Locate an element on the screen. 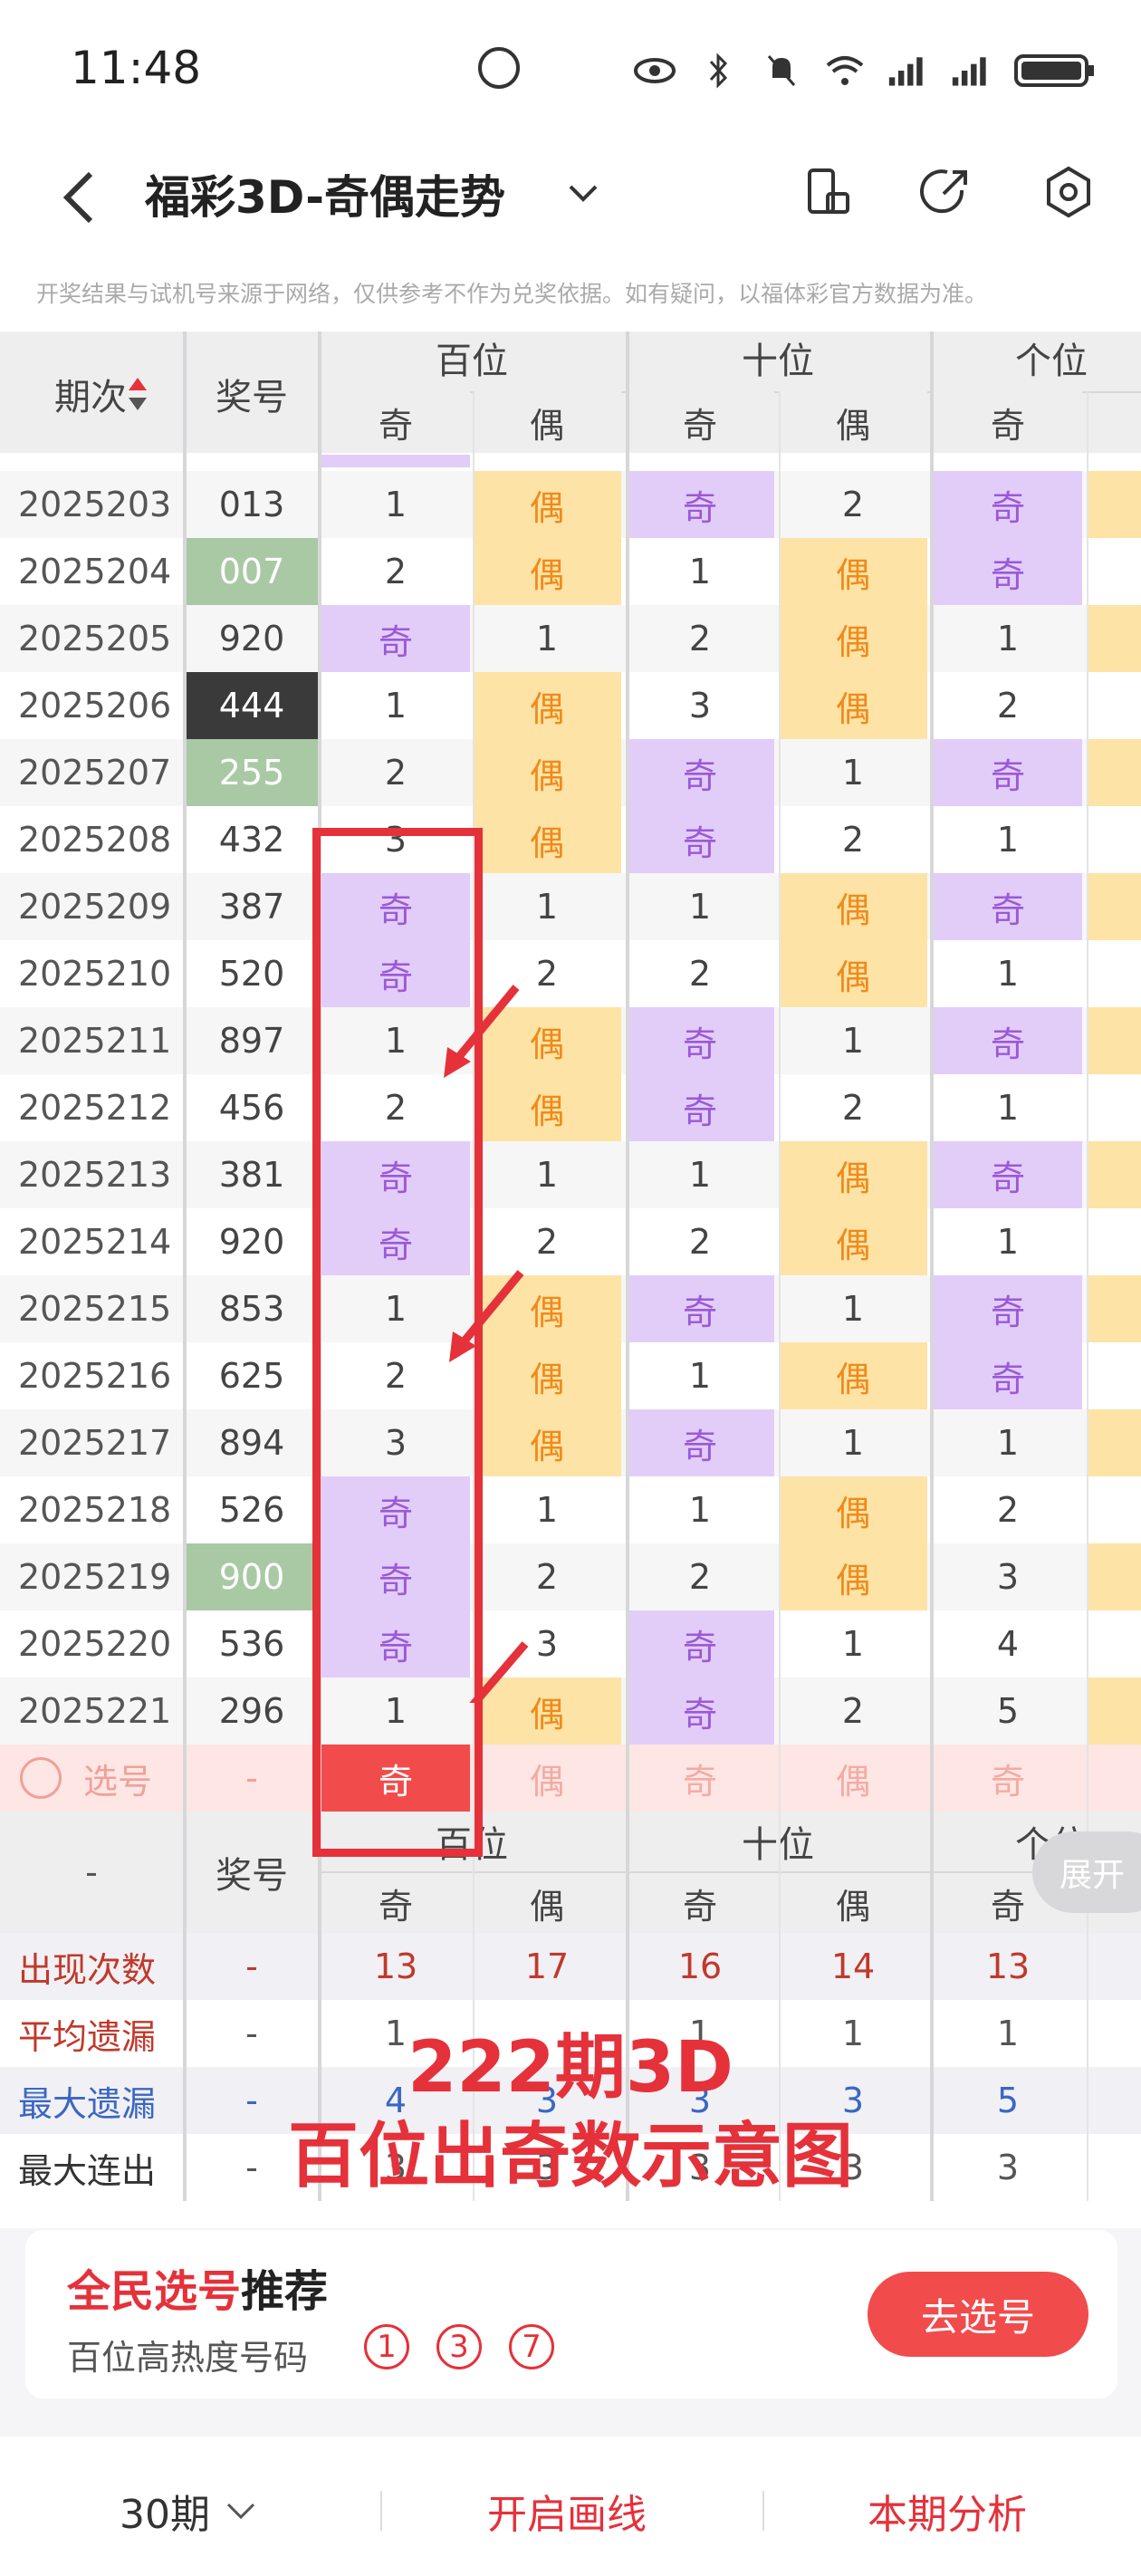 This screenshot has height=2576, width=1141. number-cell: 894 is located at coordinates (251, 1443).